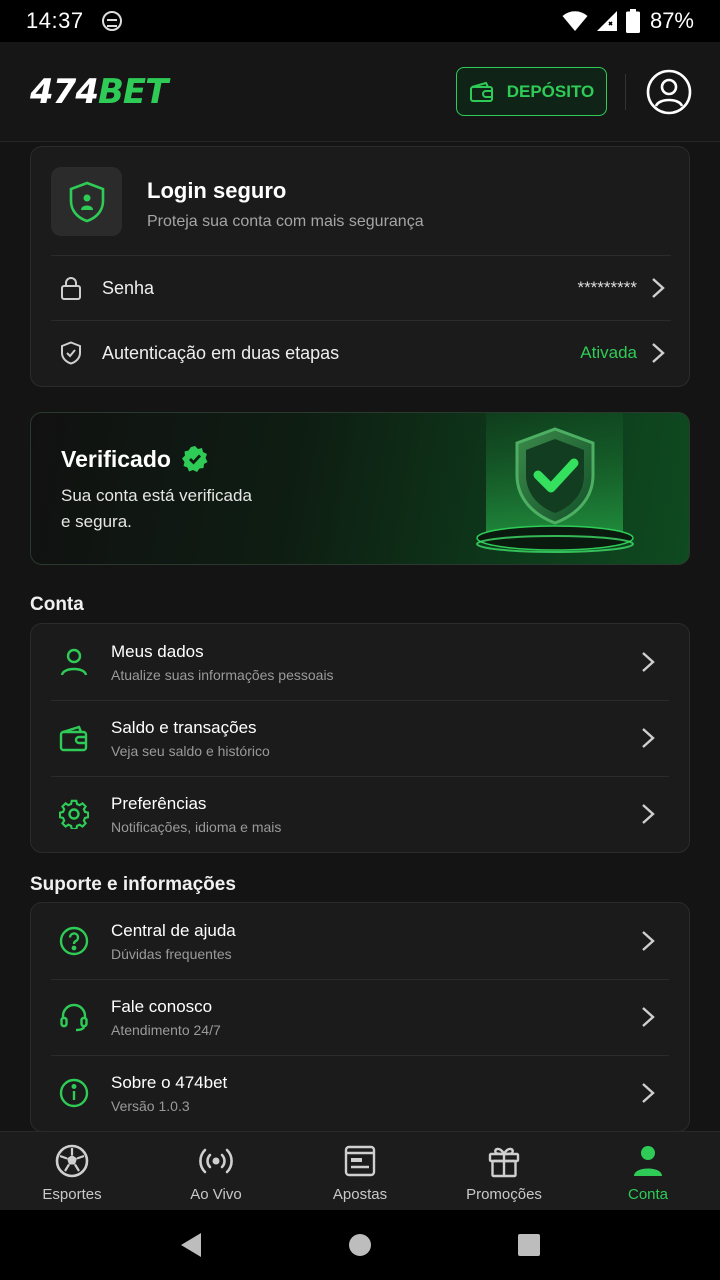  Describe the element at coordinates (64, 91) in the screenshot. I see `logo-number: 474` at that location.